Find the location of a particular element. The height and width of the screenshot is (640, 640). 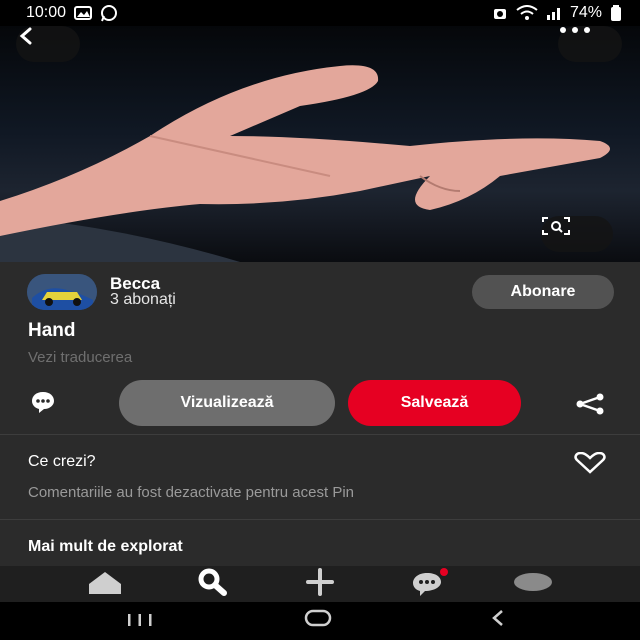

image-icon is located at coordinates (83, 13).